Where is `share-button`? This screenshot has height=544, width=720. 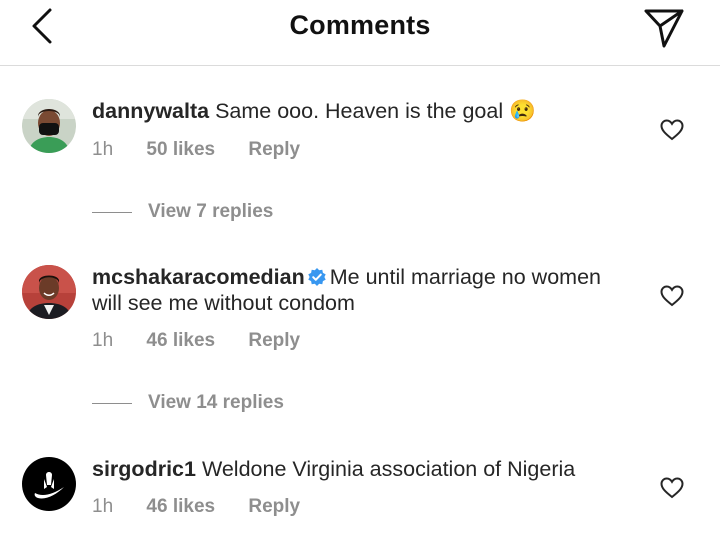
share-button is located at coordinates (664, 27).